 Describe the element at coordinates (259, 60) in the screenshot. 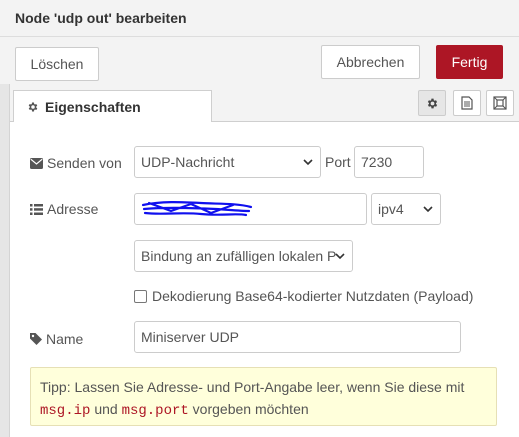

I see `tray-toolbar: Löschen Abbrechen Fertig` at that location.